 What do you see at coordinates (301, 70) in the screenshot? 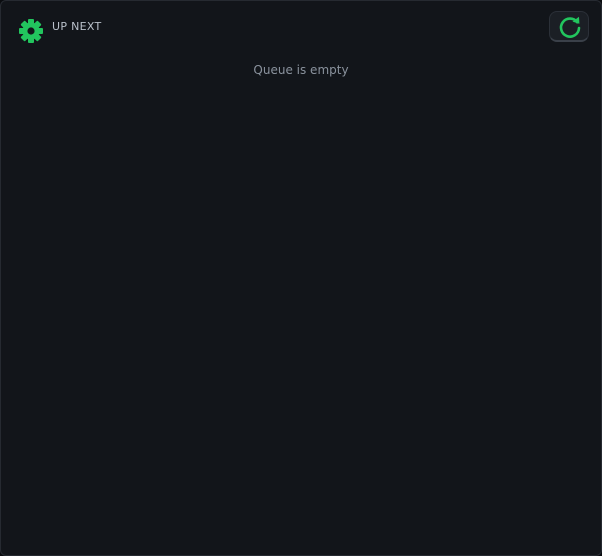
I see `queue-empty-message: Queue is empty` at bounding box center [301, 70].